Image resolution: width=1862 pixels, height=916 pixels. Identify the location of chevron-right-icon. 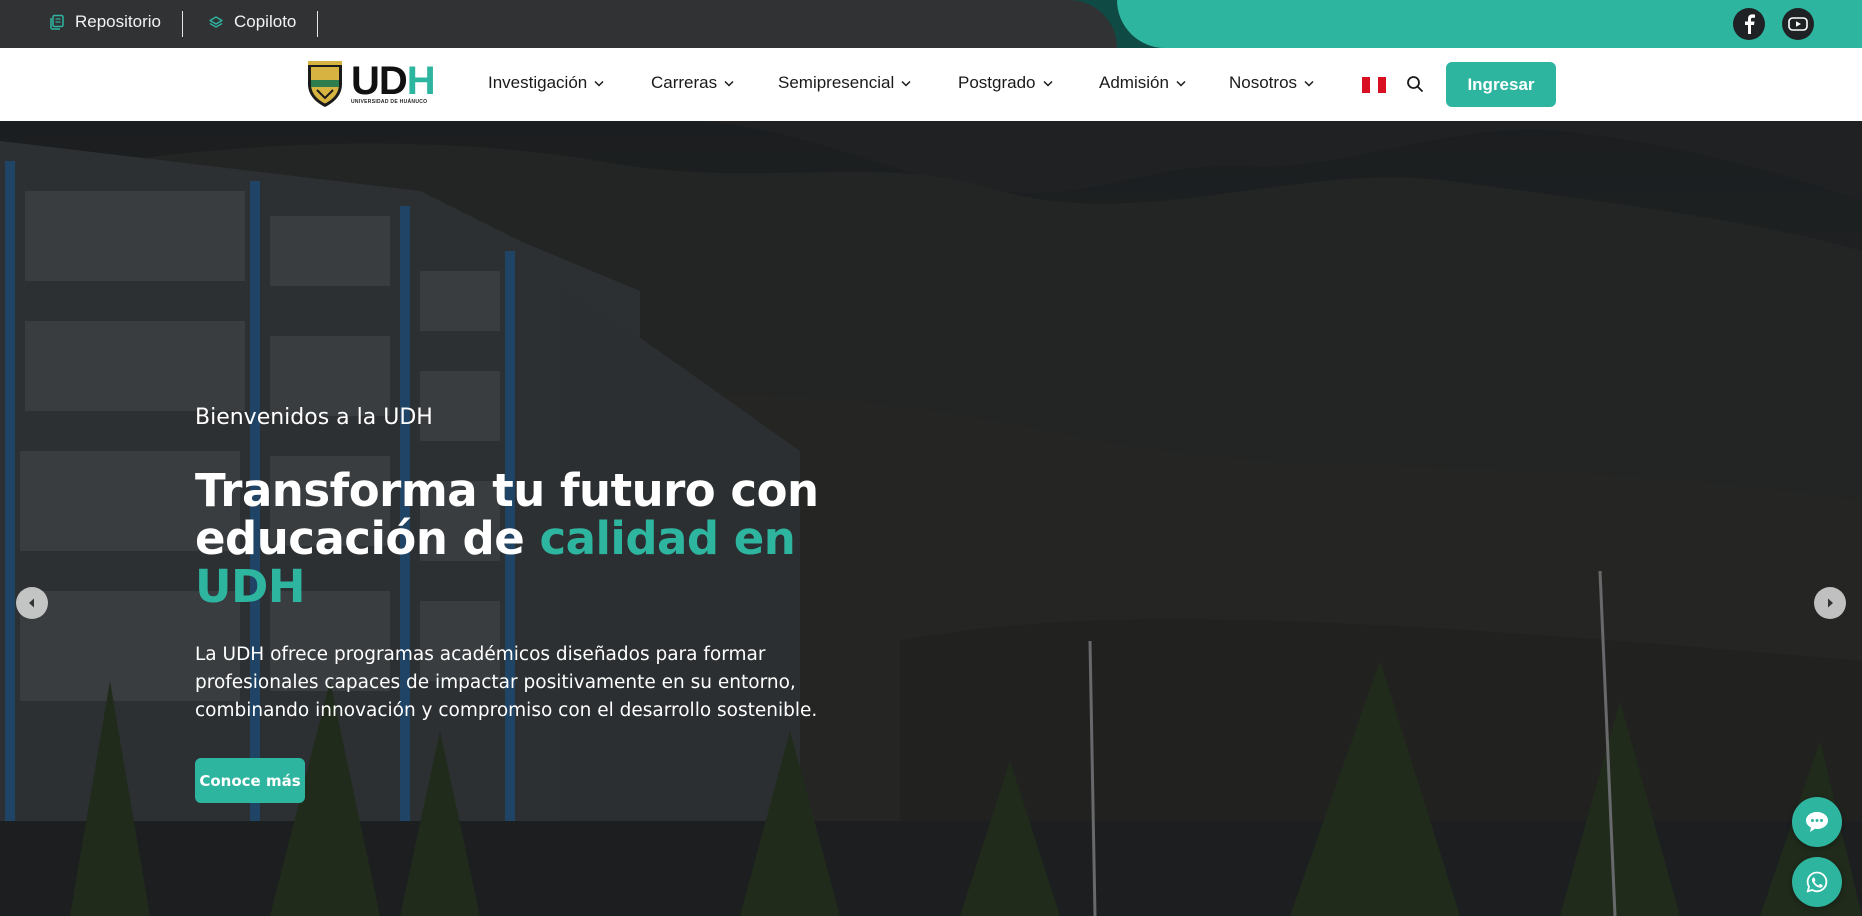
(1830, 603).